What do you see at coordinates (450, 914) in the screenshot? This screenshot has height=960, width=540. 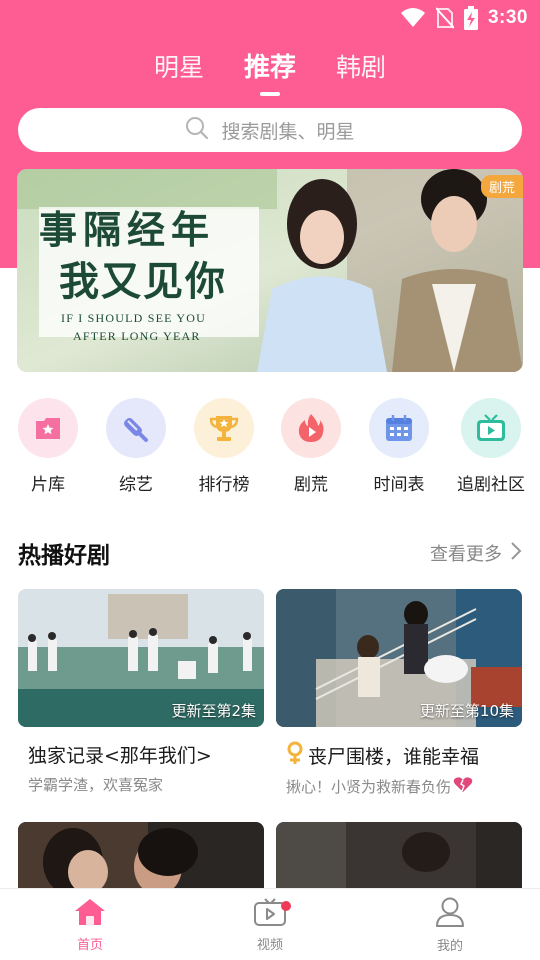 I see `user-icon` at bounding box center [450, 914].